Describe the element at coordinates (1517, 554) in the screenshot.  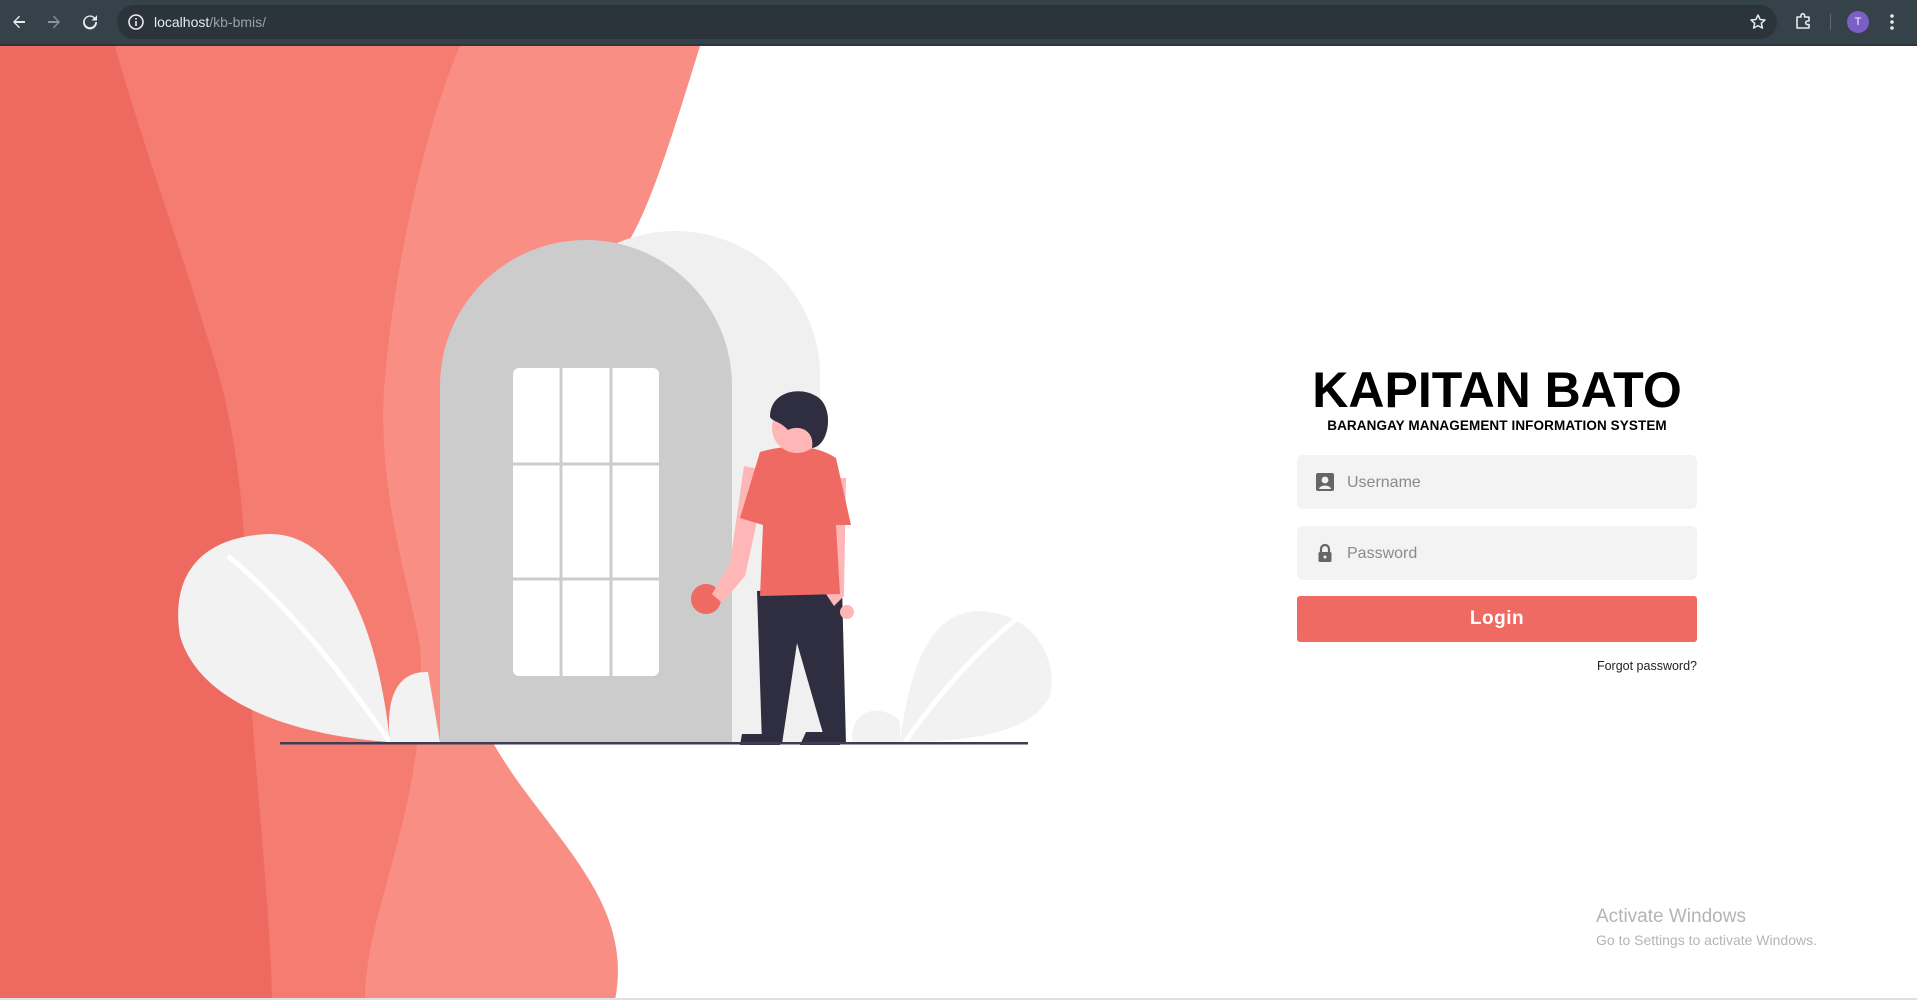
I see `password-input` at that location.